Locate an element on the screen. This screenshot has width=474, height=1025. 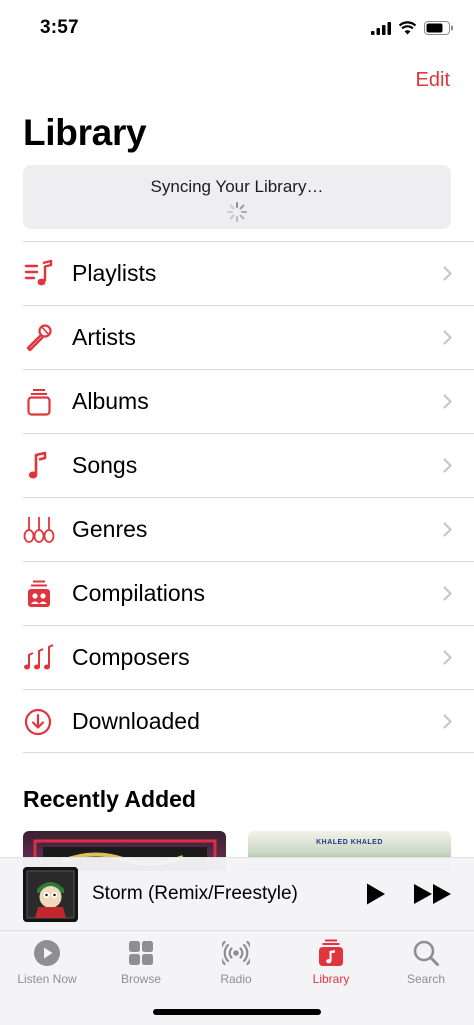
wifi-icon is located at coordinates (407, 28).